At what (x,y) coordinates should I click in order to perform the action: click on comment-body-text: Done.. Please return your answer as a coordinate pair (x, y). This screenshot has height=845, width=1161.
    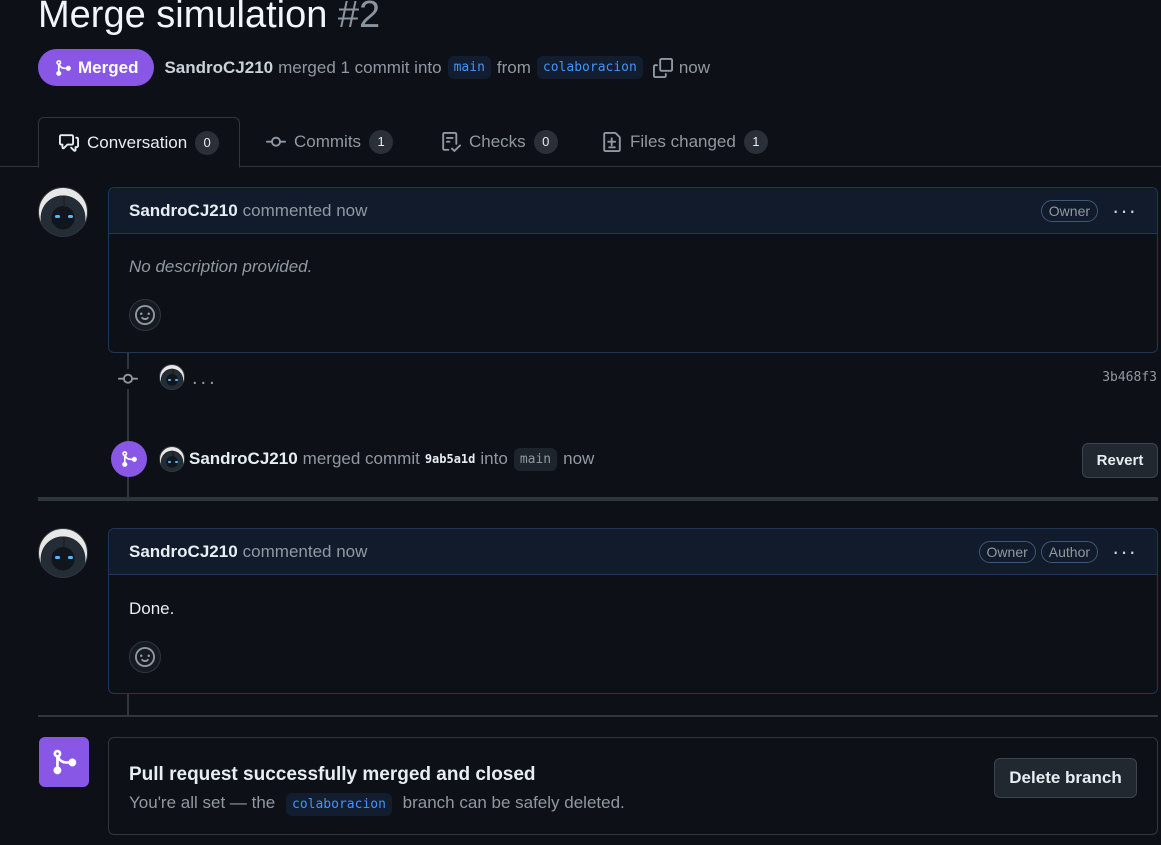
    Looking at the image, I should click on (152, 608).